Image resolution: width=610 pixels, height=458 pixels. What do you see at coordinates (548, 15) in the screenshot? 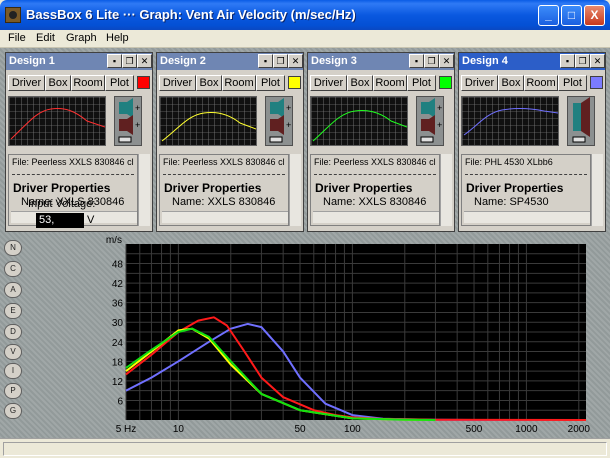
I see `minimize-button: _` at bounding box center [548, 15].